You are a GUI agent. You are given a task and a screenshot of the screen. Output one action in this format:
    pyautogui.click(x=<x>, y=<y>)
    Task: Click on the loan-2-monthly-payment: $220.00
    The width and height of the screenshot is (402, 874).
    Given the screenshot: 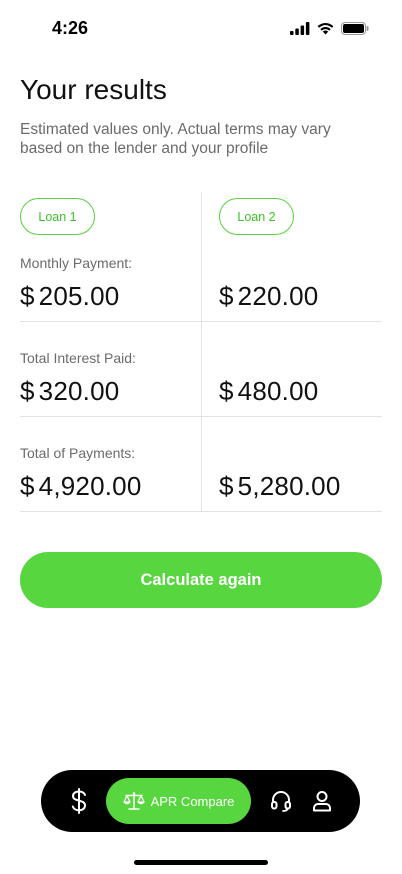 What is the action you would take?
    pyautogui.click(x=268, y=296)
    